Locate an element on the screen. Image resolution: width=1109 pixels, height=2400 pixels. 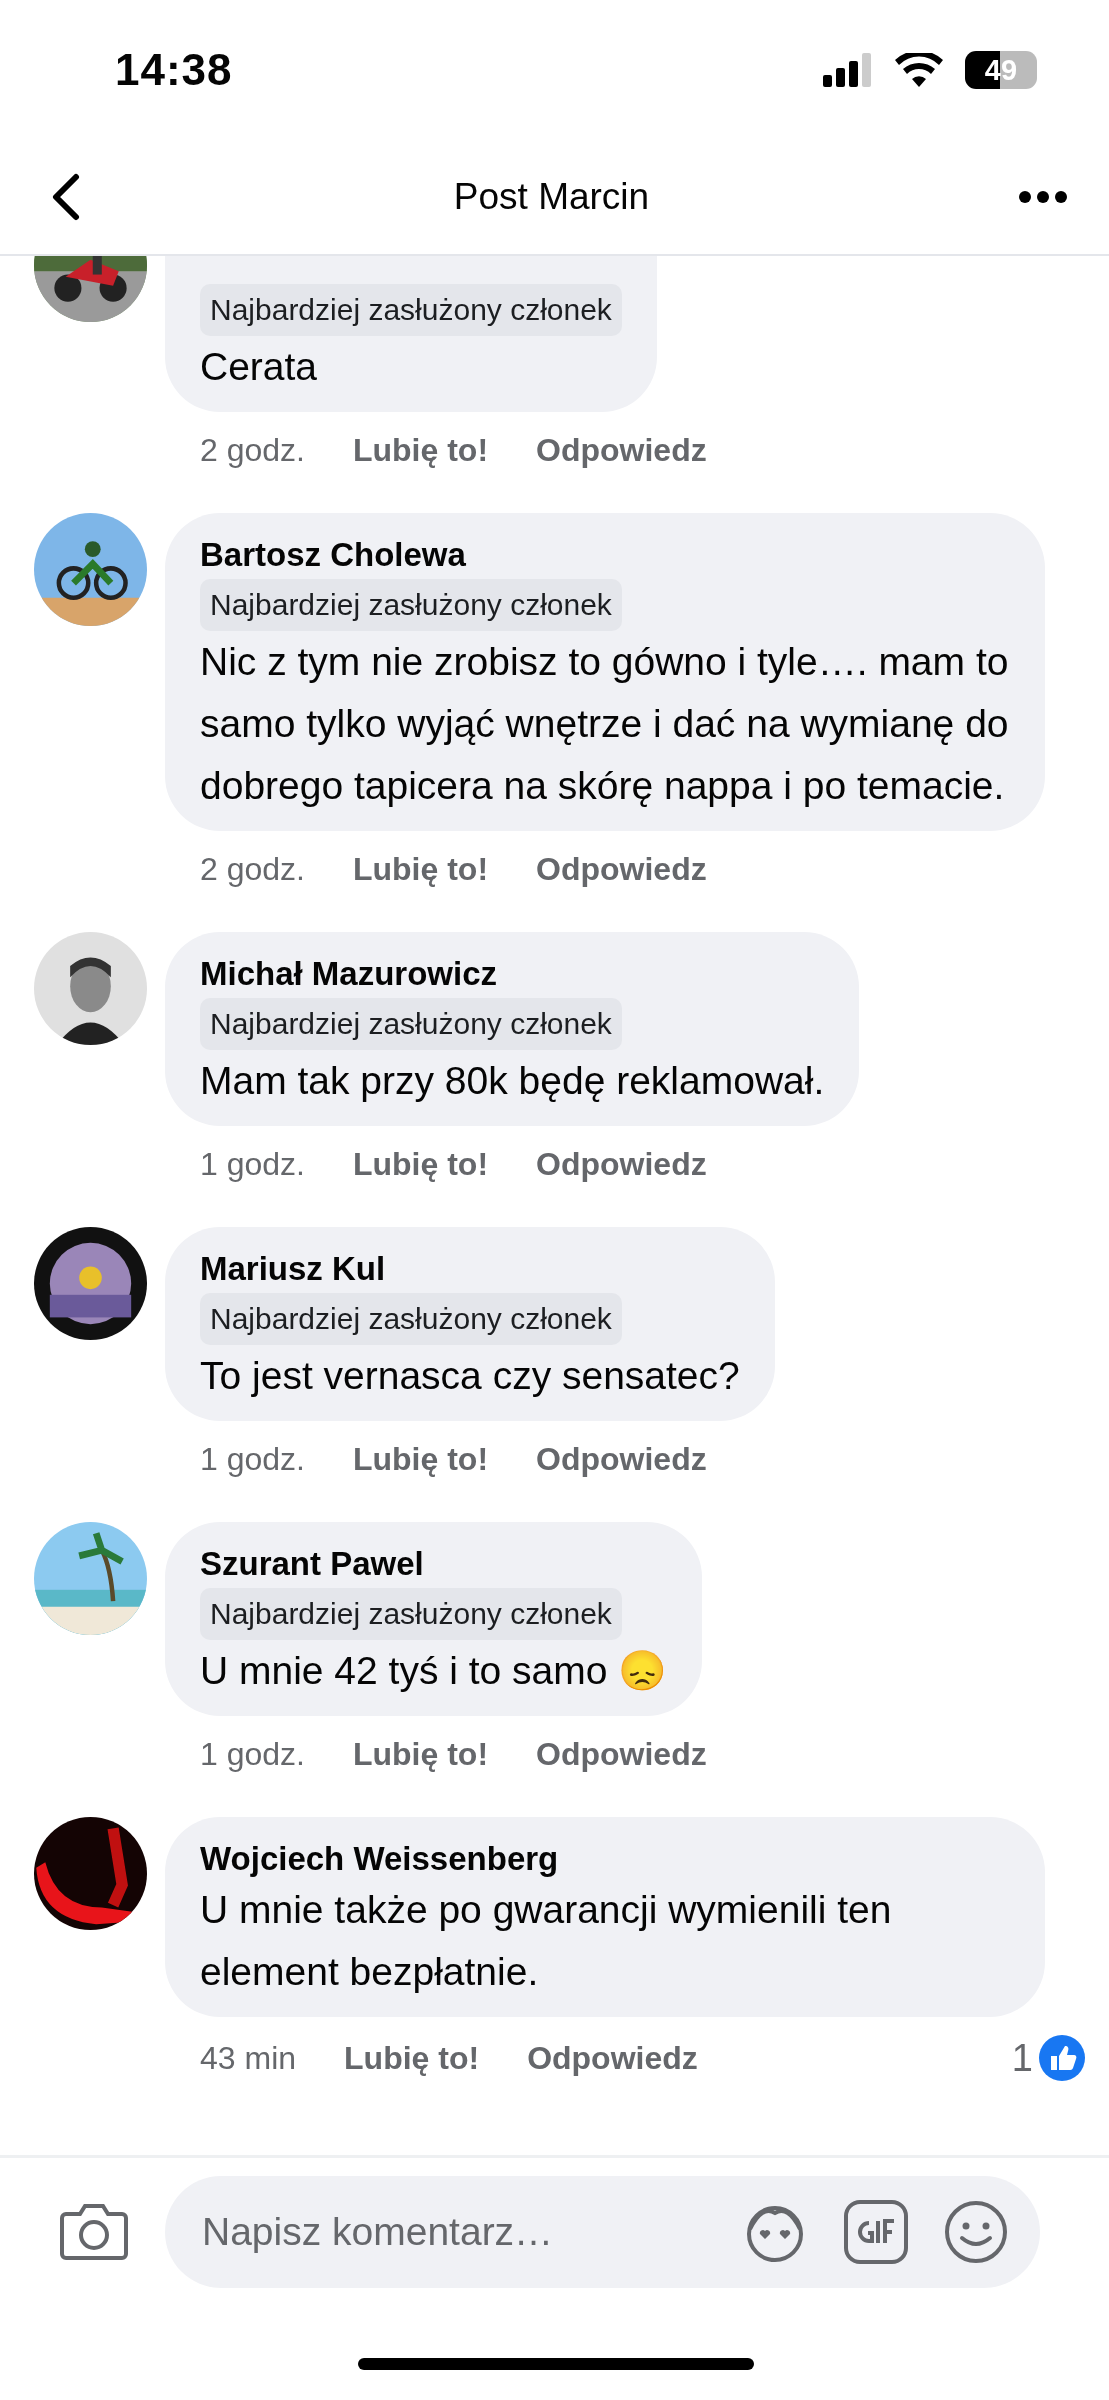
thumbs-up-icon is located at coordinates (1062, 2058).